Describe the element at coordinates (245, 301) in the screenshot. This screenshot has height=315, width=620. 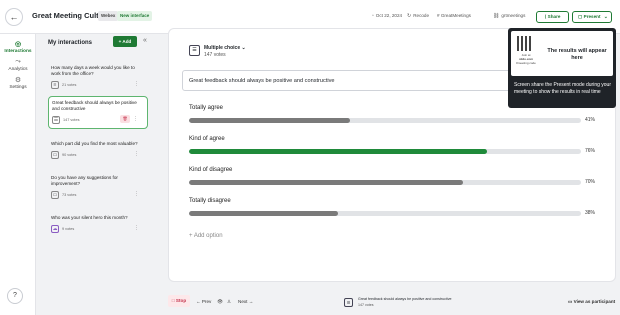
I see `next-button: Next →` at that location.